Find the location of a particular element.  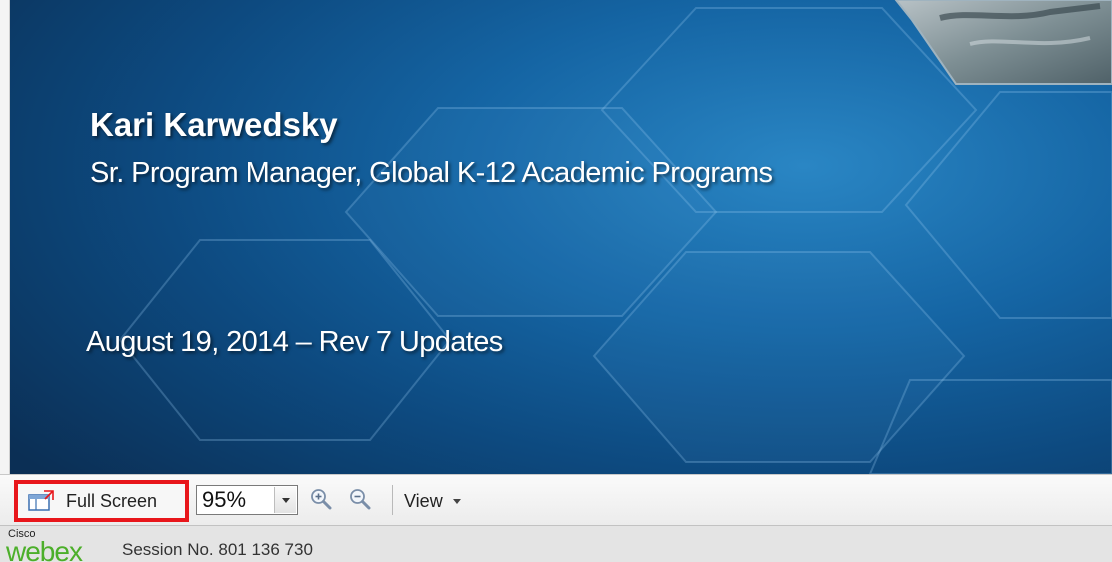

zoom-dropdown-arrow is located at coordinates (285, 500).